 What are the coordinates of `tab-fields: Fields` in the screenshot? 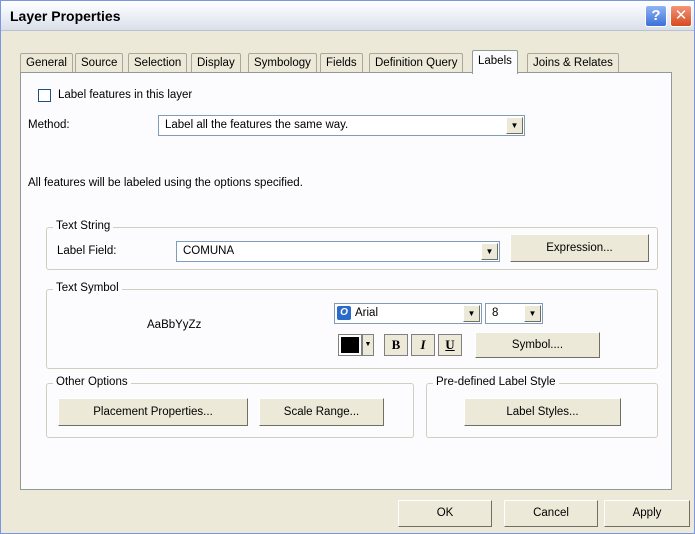 It's located at (341, 63).